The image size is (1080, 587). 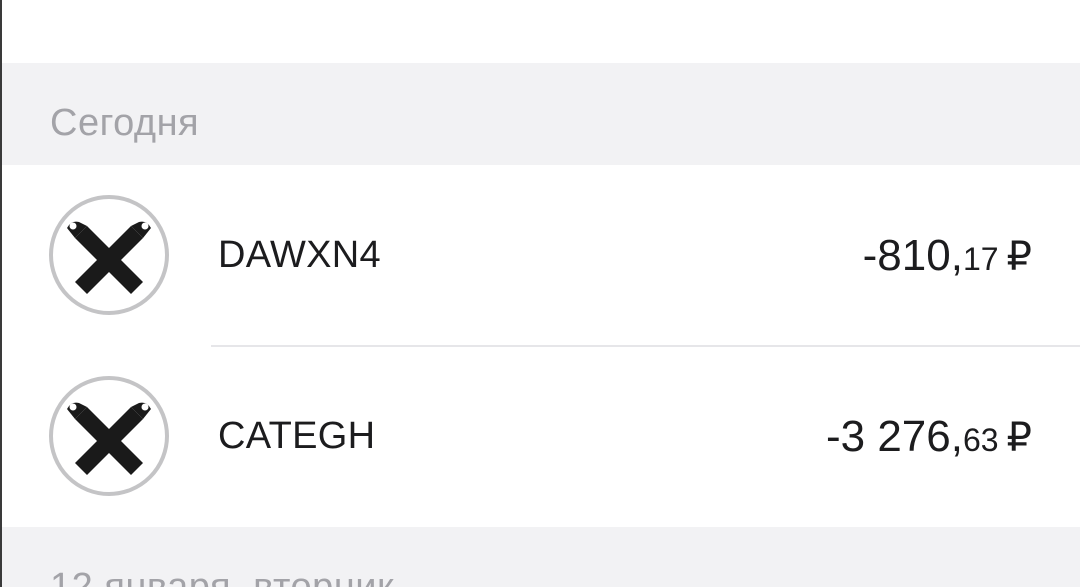 What do you see at coordinates (980, 440) in the screenshot?
I see `amount-fraction: 63` at bounding box center [980, 440].